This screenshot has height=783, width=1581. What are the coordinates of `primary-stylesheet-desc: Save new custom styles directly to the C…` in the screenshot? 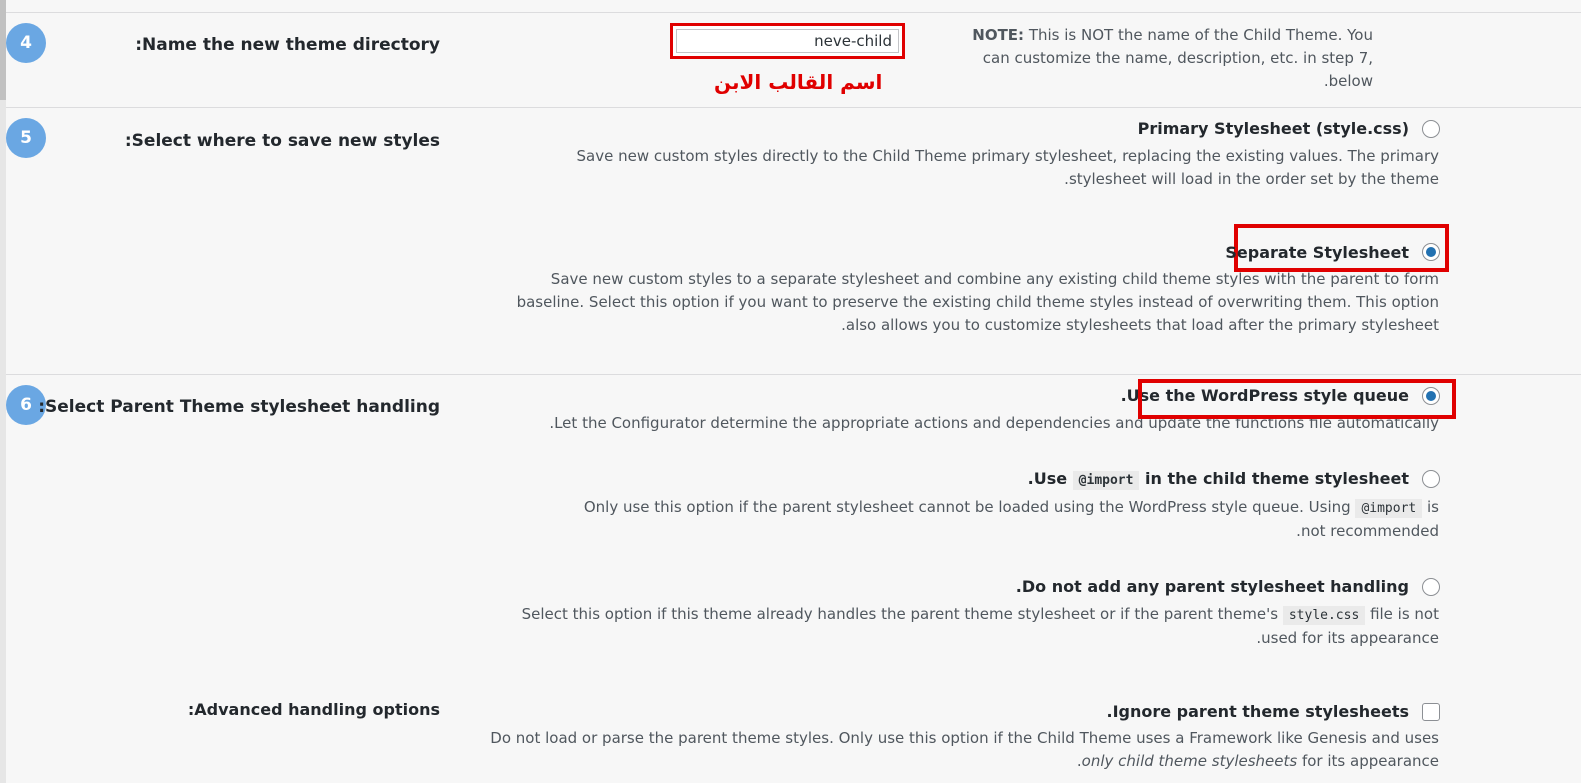 It's located at (1007, 167).